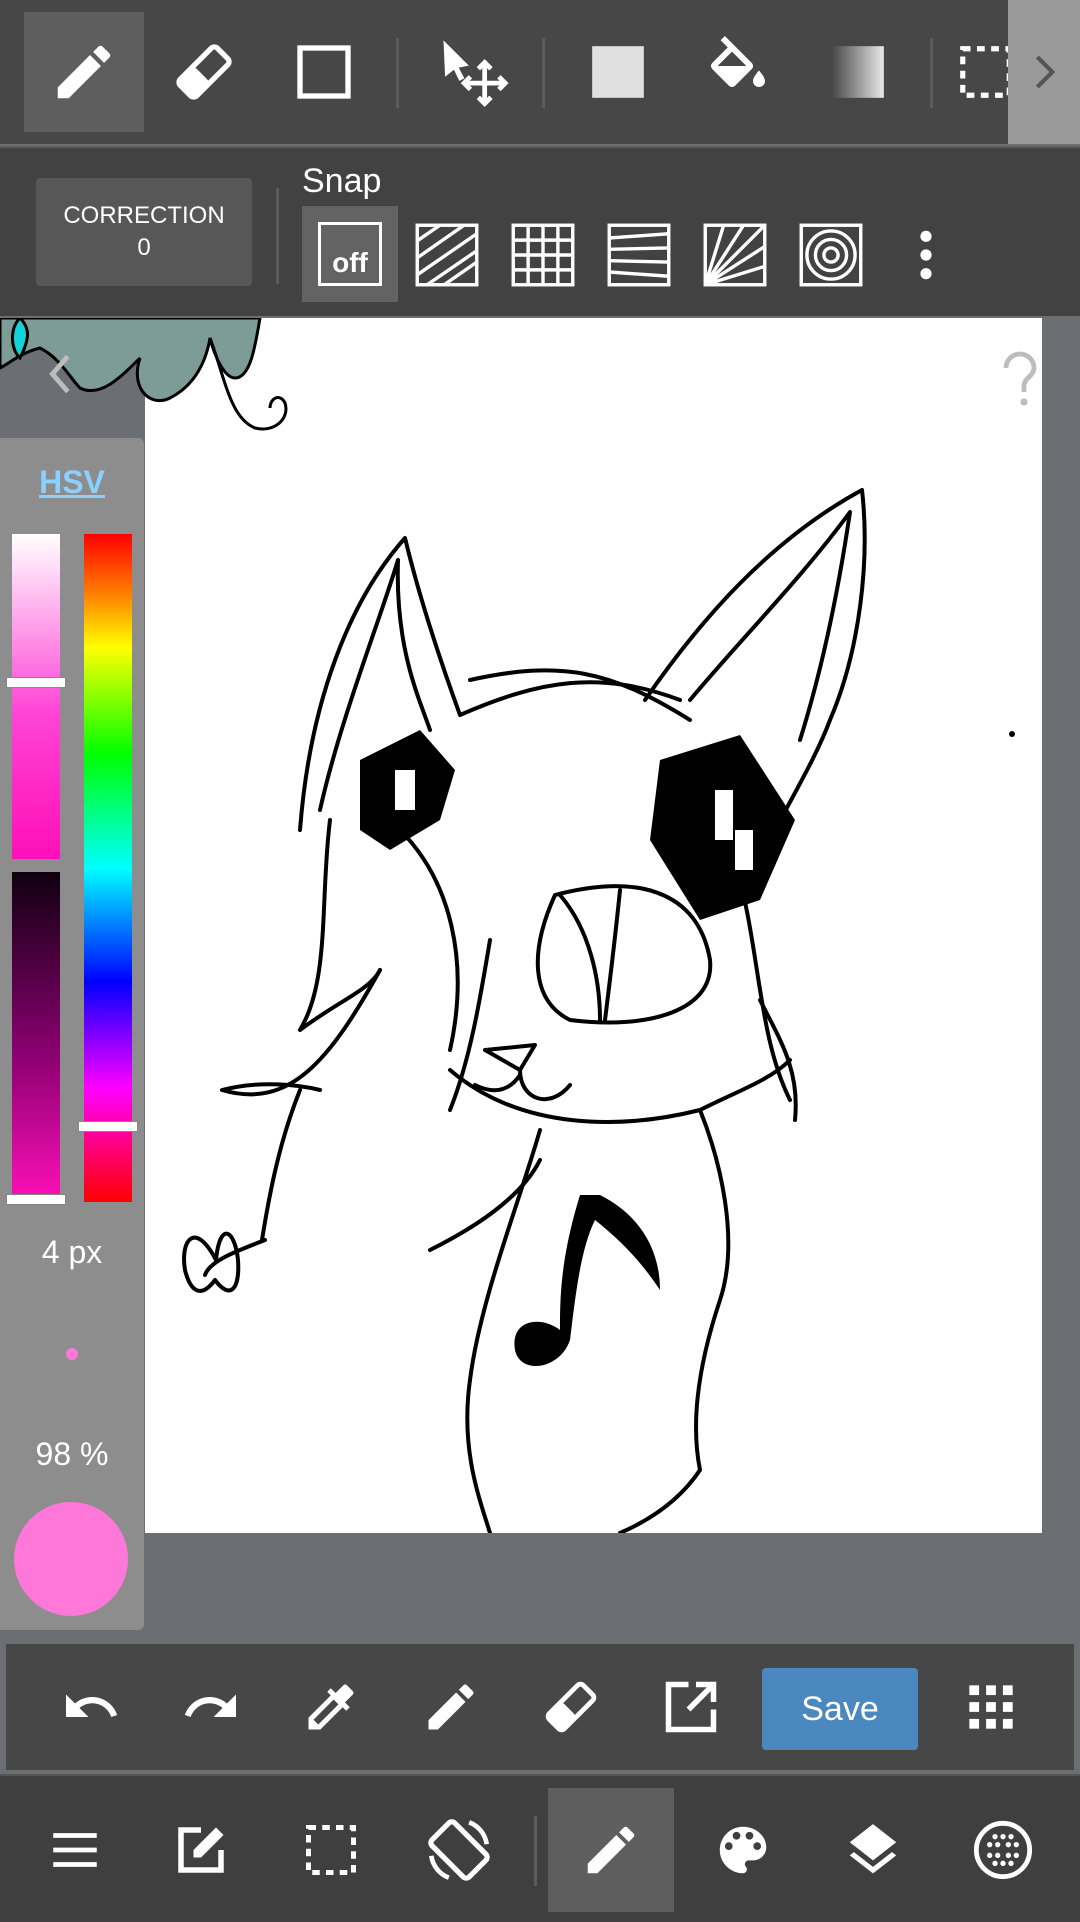 The image size is (1080, 1922). What do you see at coordinates (36, 696) in the screenshot?
I see `saturation-slider` at bounding box center [36, 696].